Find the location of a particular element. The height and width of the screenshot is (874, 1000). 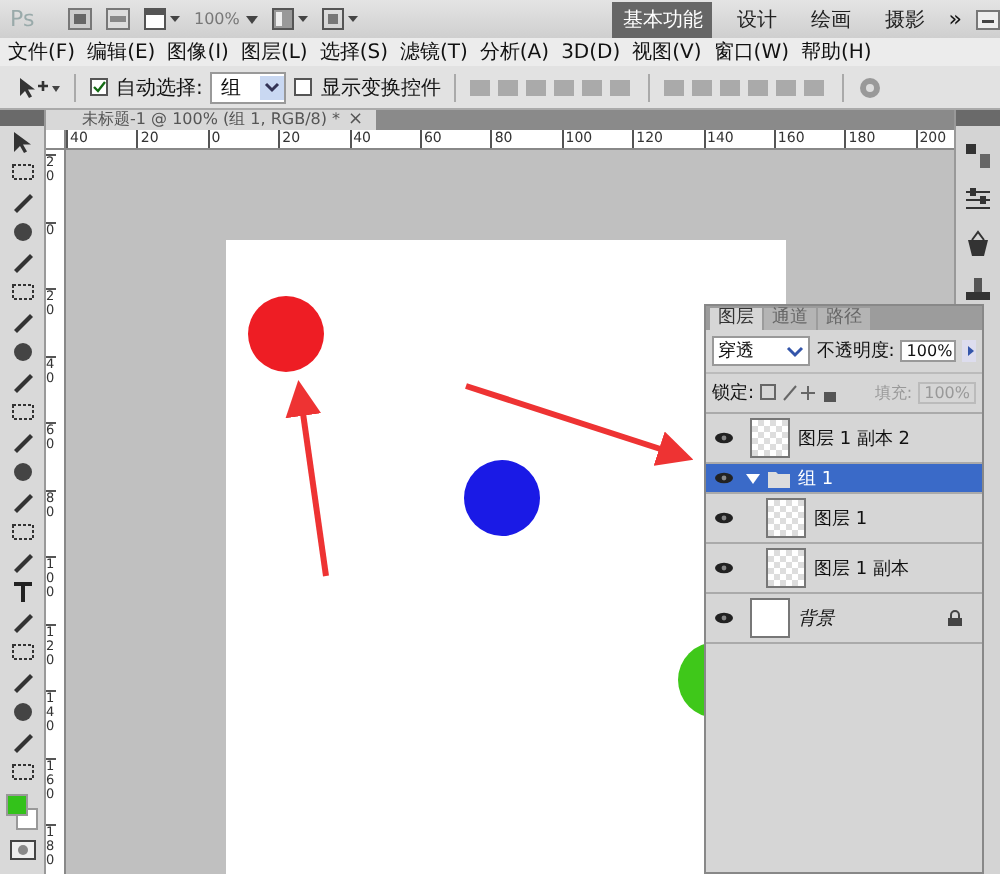

layer-row: 组 1 is located at coordinates (844, 479).